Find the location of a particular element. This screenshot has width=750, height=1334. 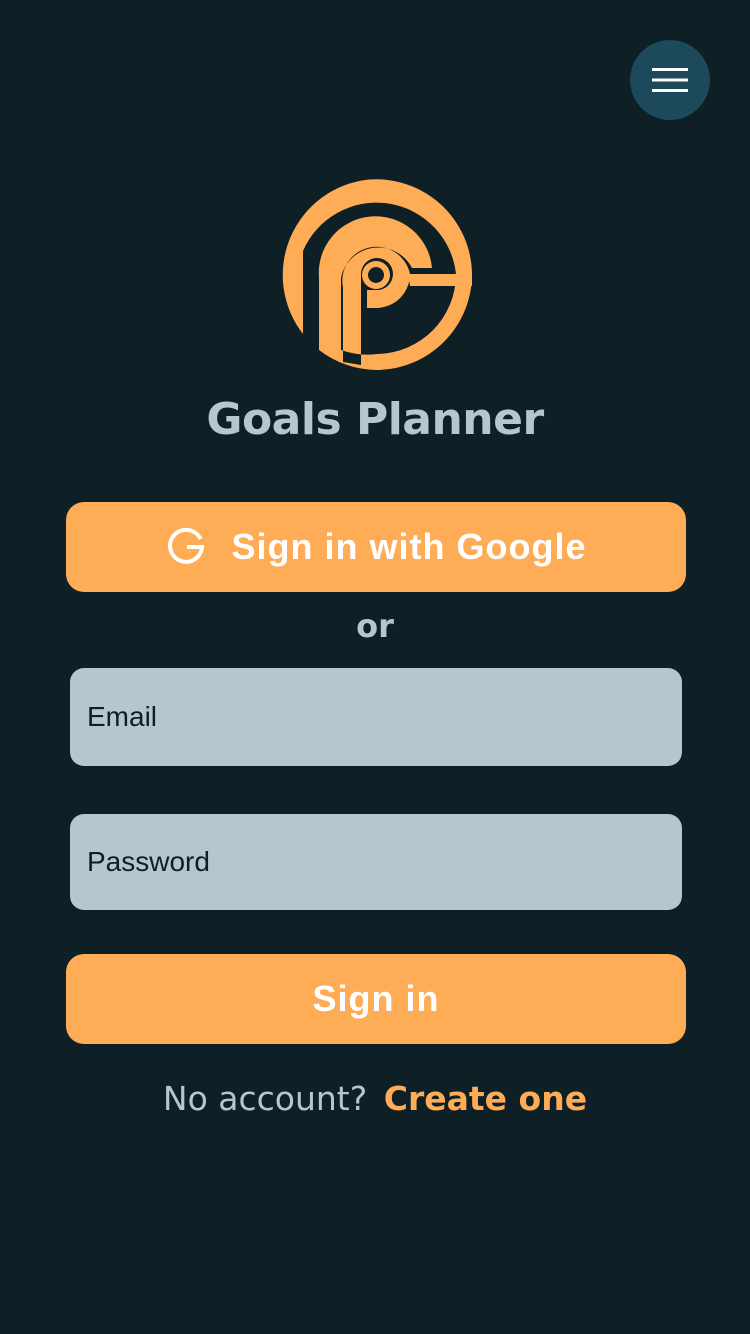

signin-label: Sign in is located at coordinates (376, 998).